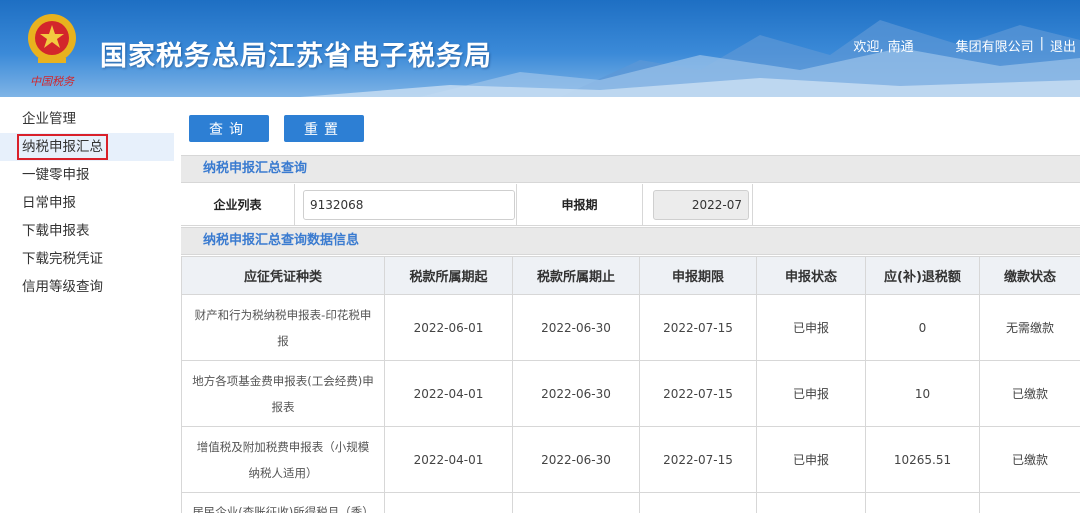 The width and height of the screenshot is (1080, 513). Describe the element at coordinates (283, 393) in the screenshot. I see `voucher-type-cell: 地方各项基金费申报表(工会经费)申报表` at that location.